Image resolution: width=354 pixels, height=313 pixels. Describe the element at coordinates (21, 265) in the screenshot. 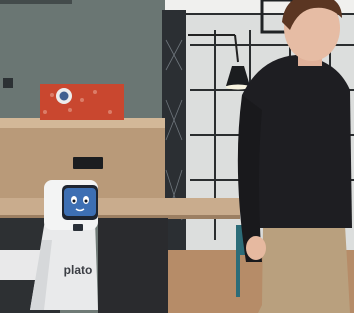

I see `white-cabinet` at that location.